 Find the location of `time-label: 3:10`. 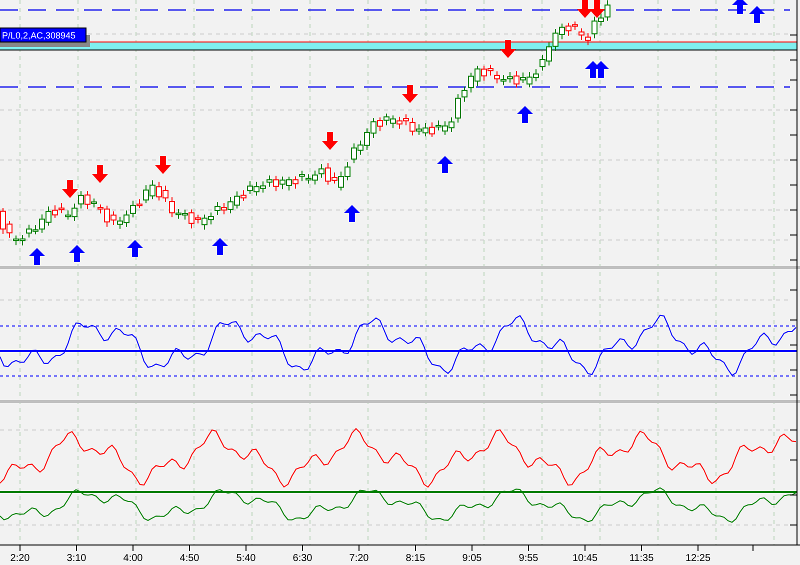

time-label: 3:10 is located at coordinates (76, 558).